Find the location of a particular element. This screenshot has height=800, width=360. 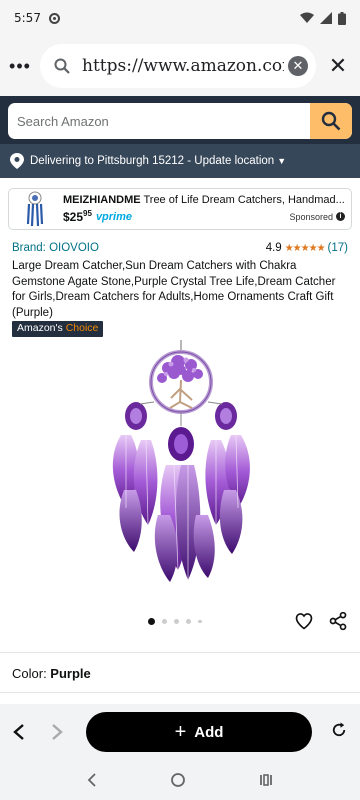

brand-link: Brand: OIOVOIO is located at coordinates (55, 248).